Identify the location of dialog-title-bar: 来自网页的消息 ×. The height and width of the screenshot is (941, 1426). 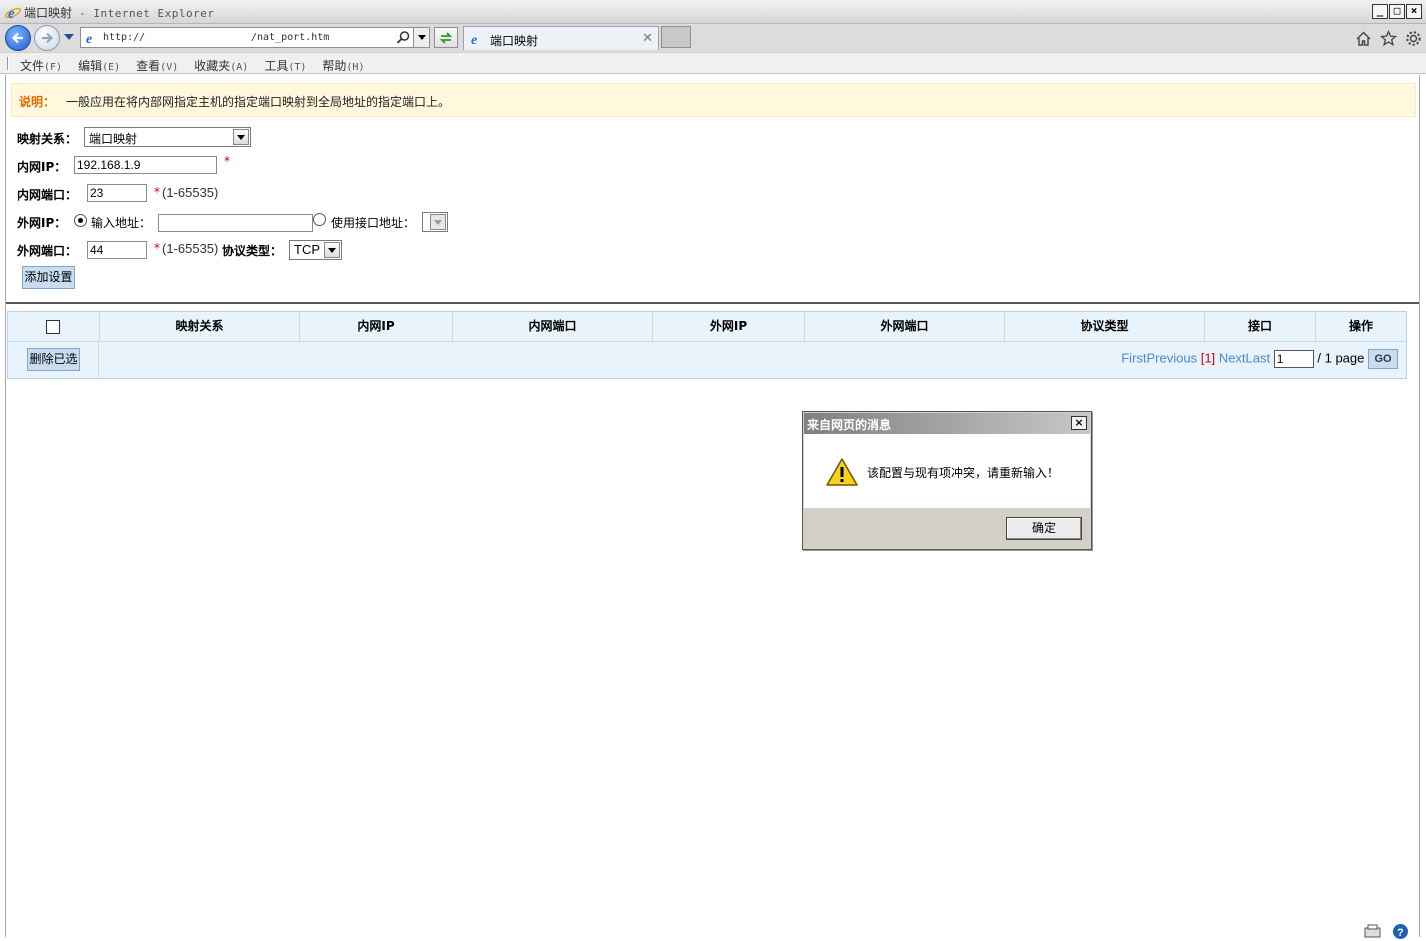
(947, 423).